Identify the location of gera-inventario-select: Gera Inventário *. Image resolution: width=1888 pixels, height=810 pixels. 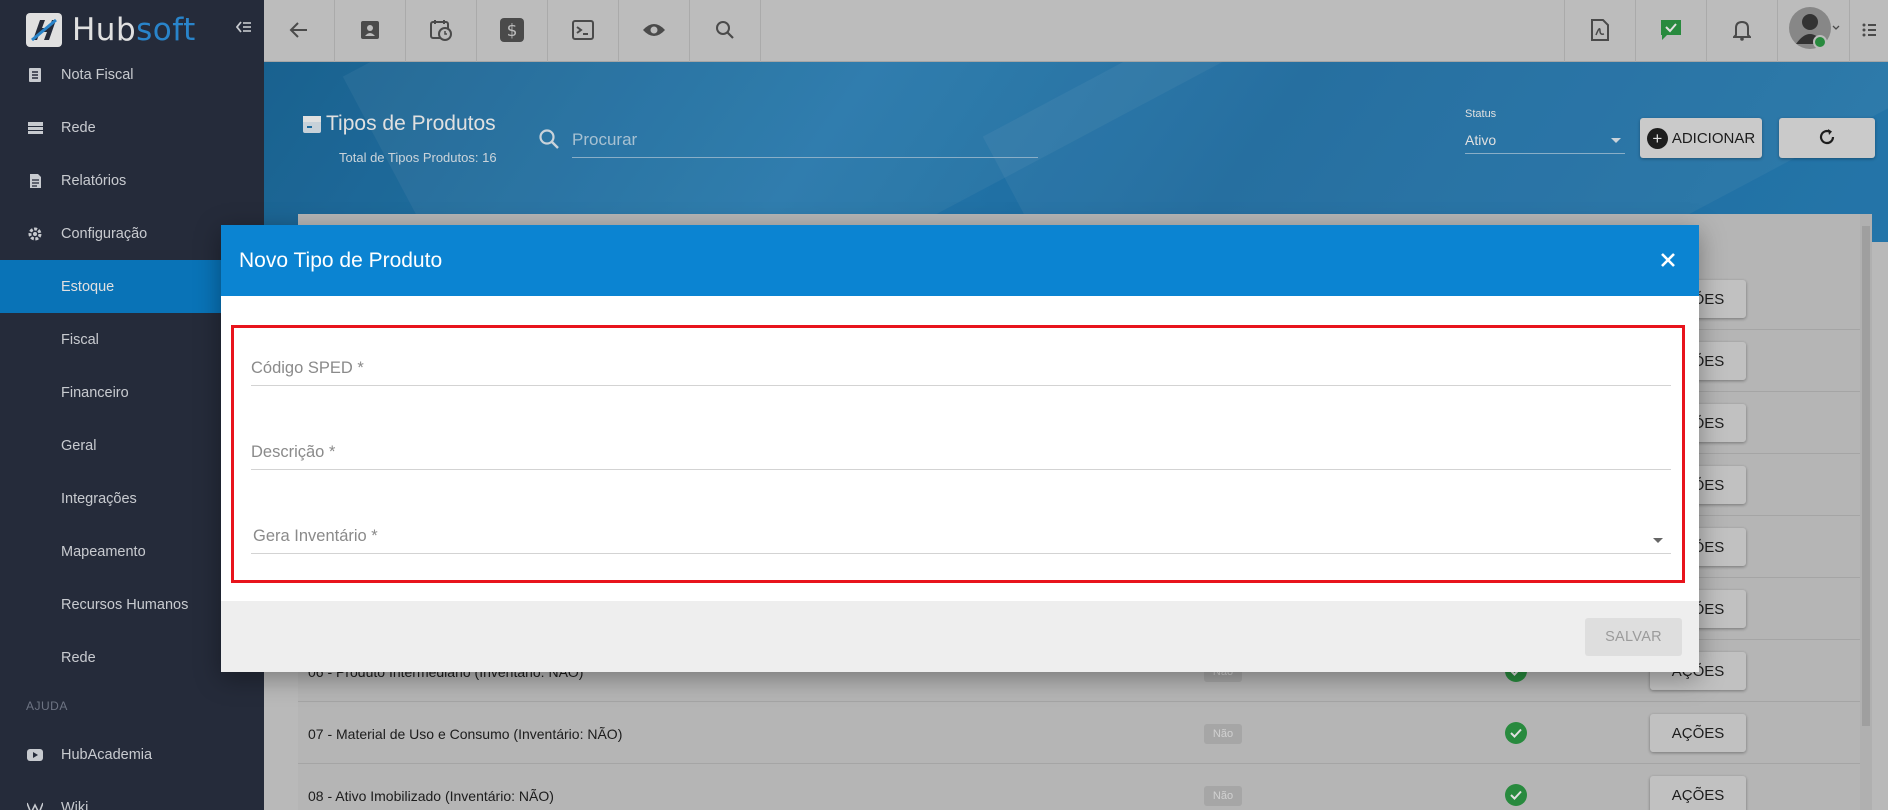
(961, 533).